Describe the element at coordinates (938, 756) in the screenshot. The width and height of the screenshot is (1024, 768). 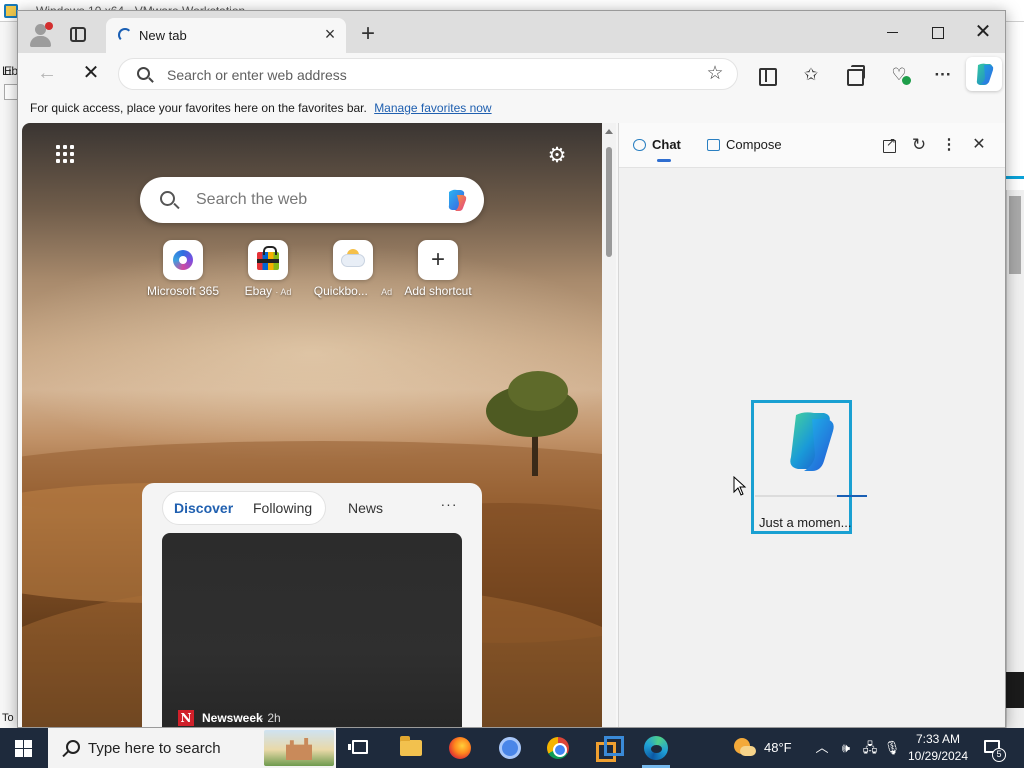
I see `clock-date: 10/29/2024` at that location.